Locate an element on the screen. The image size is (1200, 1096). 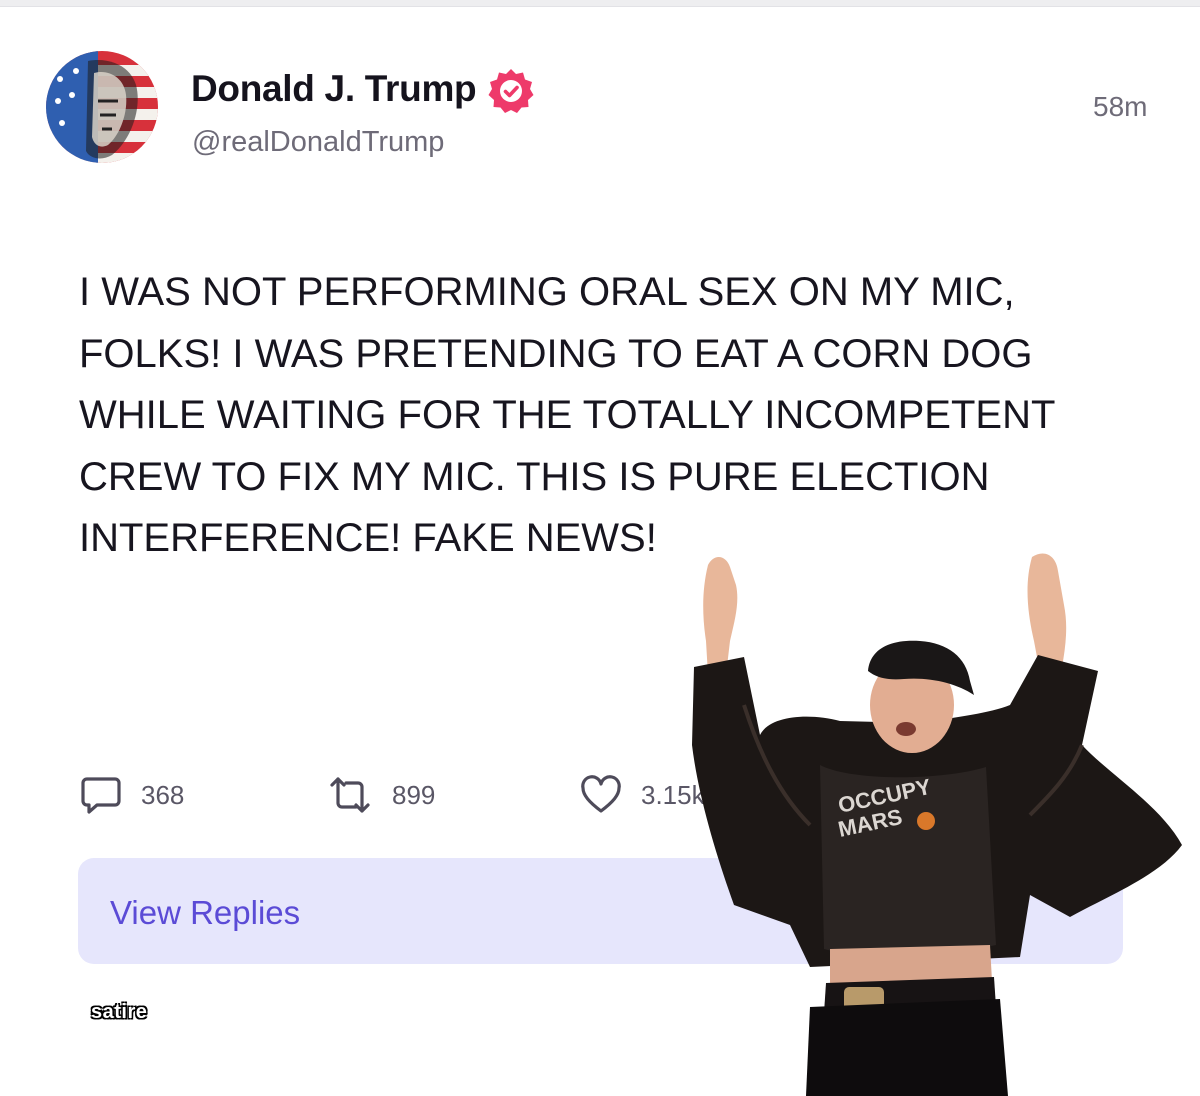
like-button: 3.15k is located at coordinates (642, 795).